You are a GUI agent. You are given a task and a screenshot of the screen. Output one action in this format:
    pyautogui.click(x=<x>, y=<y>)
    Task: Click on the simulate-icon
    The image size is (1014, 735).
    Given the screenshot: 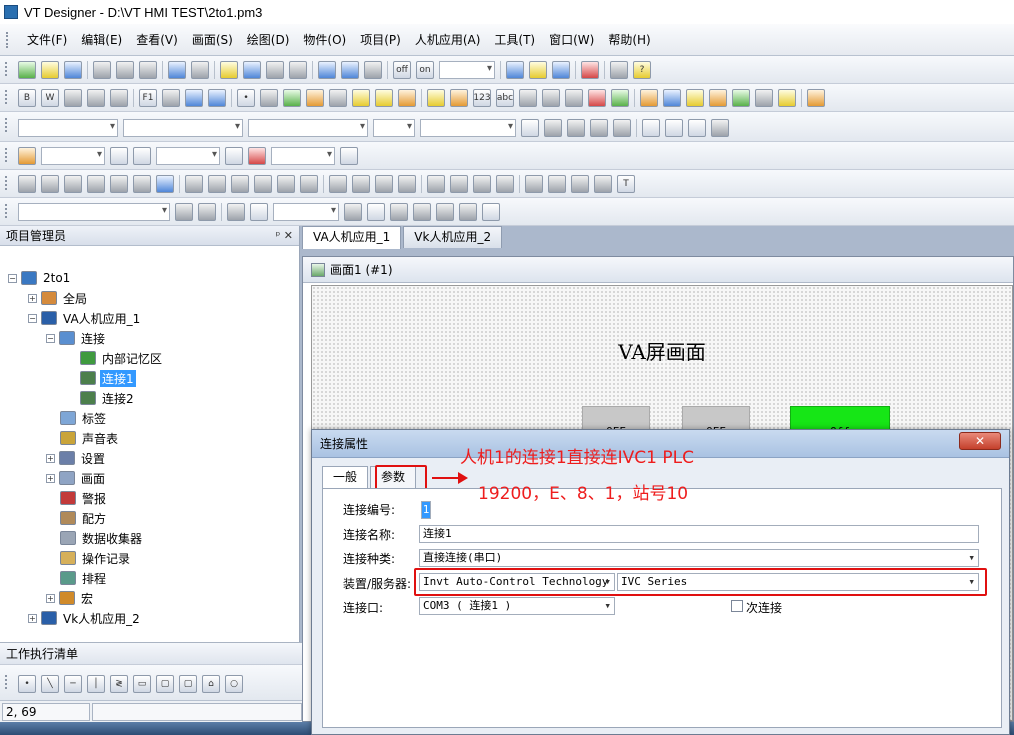 What is the action you would take?
    pyautogui.click(x=590, y=70)
    